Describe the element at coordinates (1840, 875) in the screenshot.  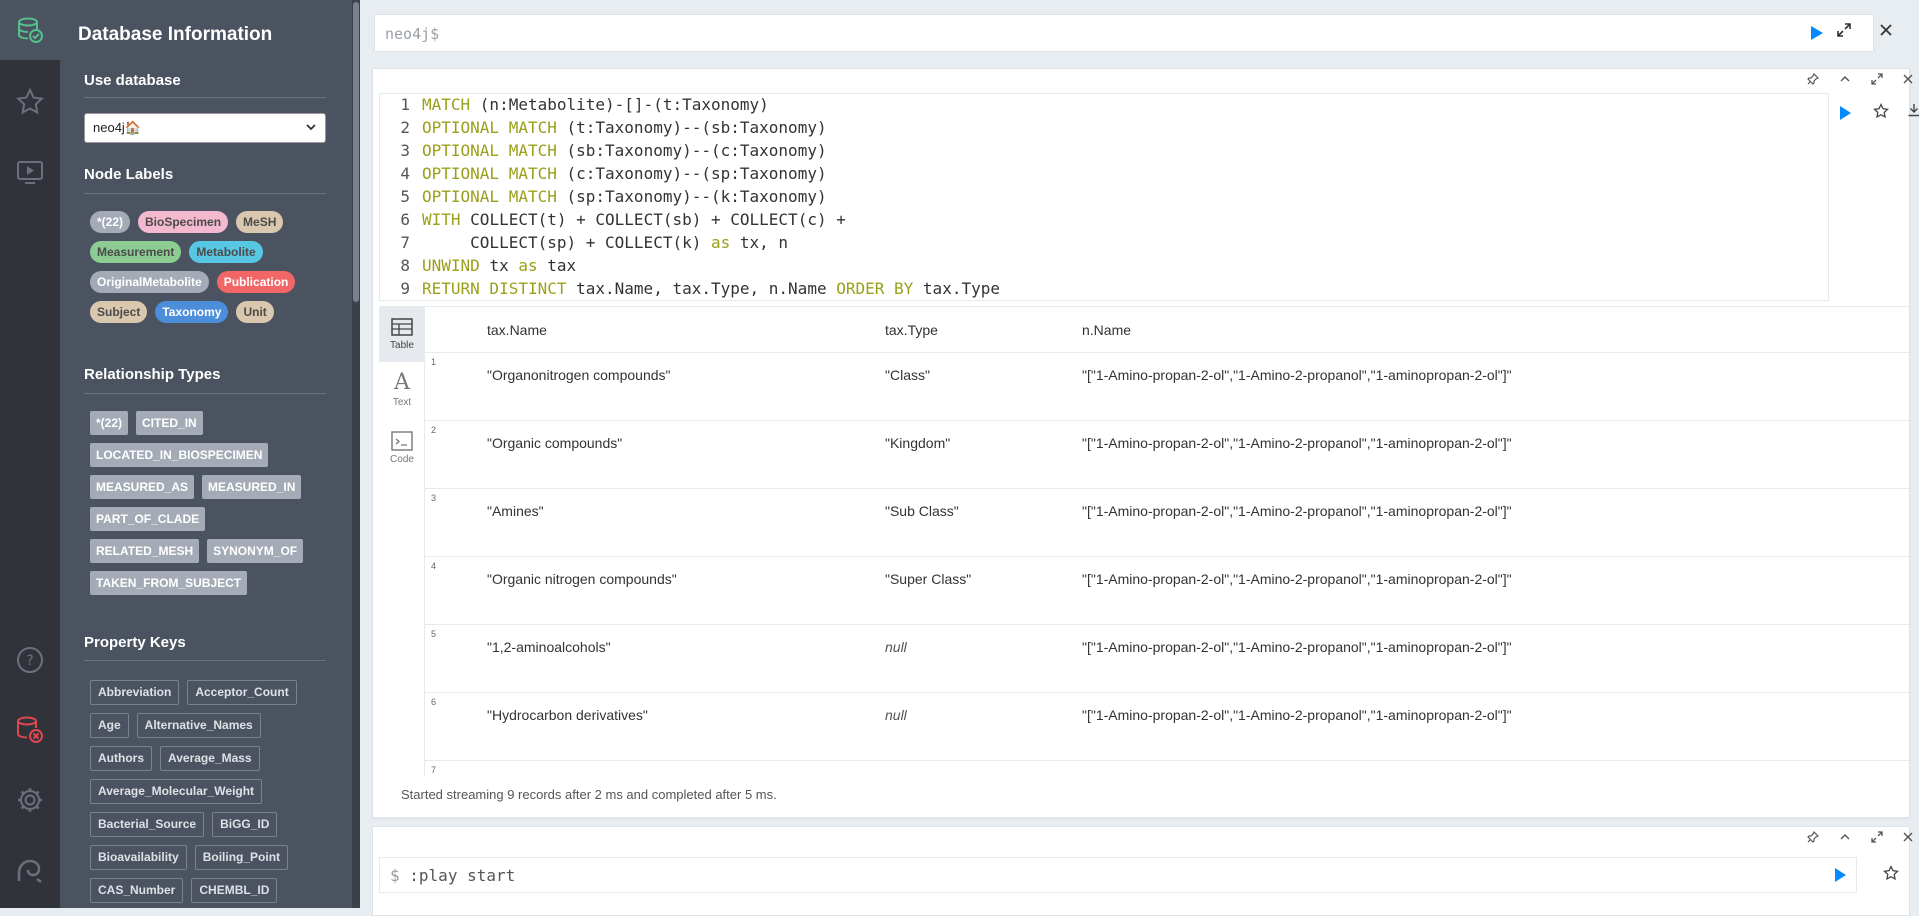
I see `run-command-icon` at that location.